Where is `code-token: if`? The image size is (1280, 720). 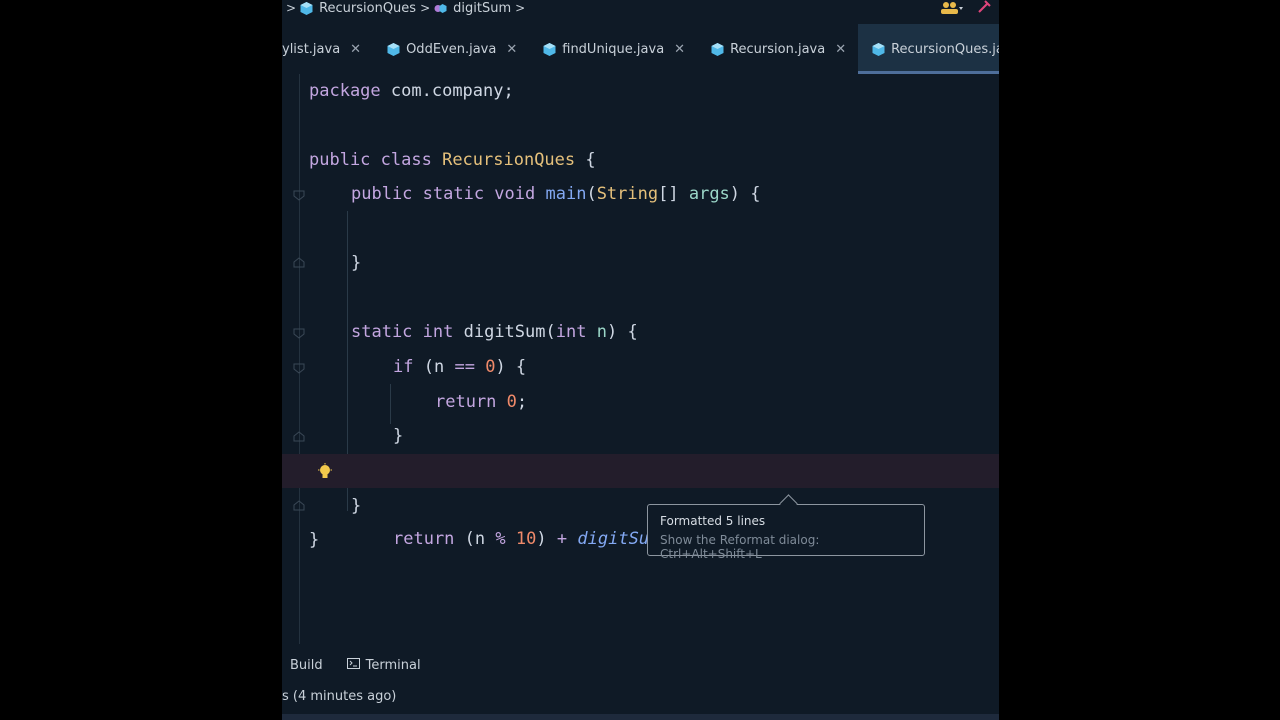 code-token: if is located at coordinates (403, 367).